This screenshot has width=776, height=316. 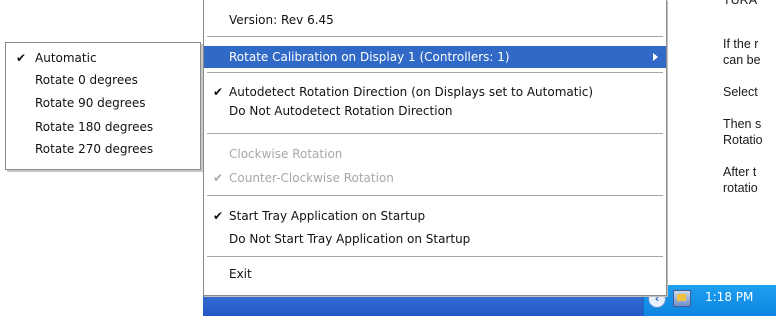 I want to click on doc-line: Select, so click(x=740, y=92).